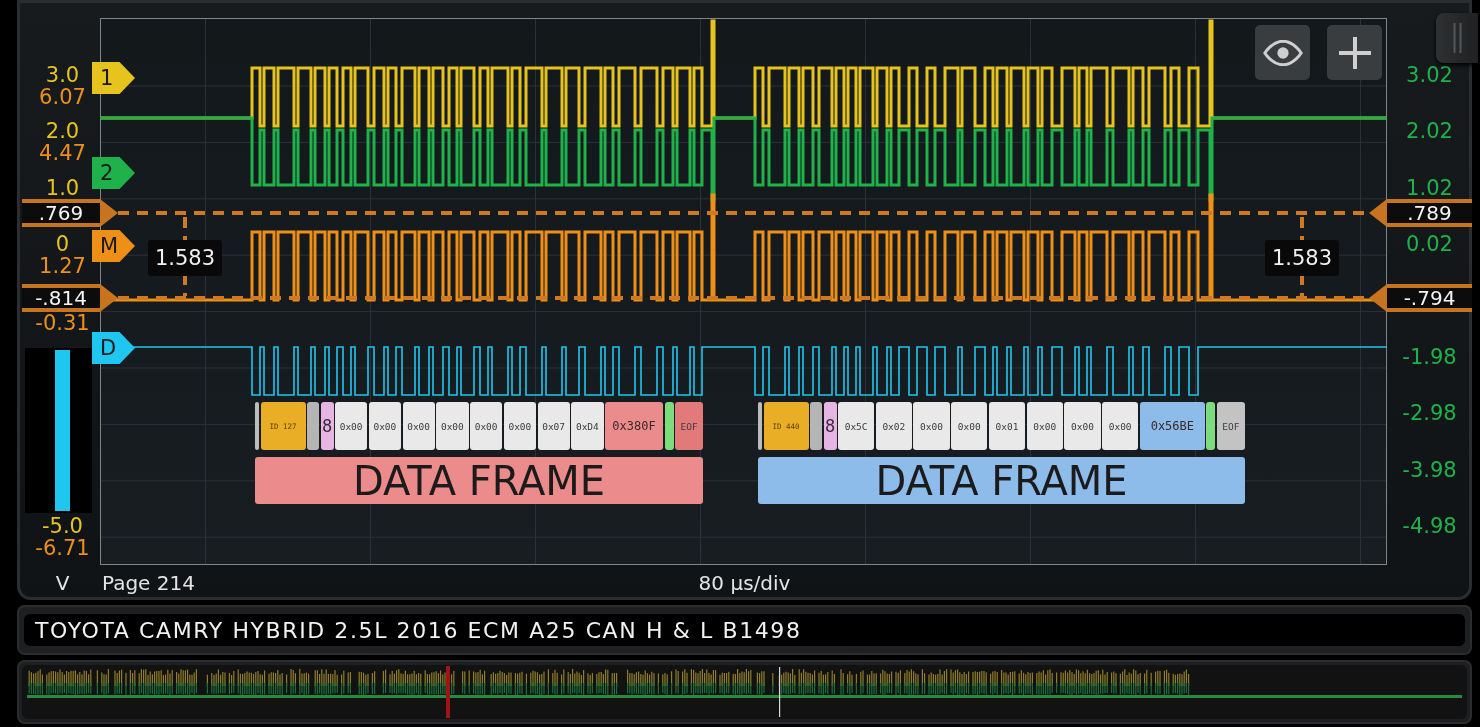 This screenshot has width=1480, height=727. I want to click on plus-icon, so click(1354, 52).